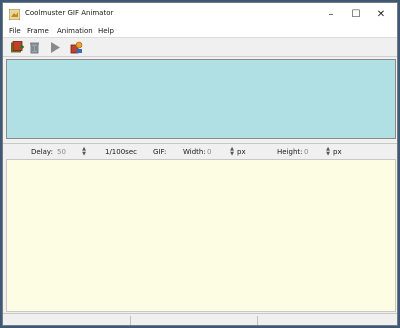 This screenshot has height=328, width=400. I want to click on delay-input: 50, so click(61, 152).